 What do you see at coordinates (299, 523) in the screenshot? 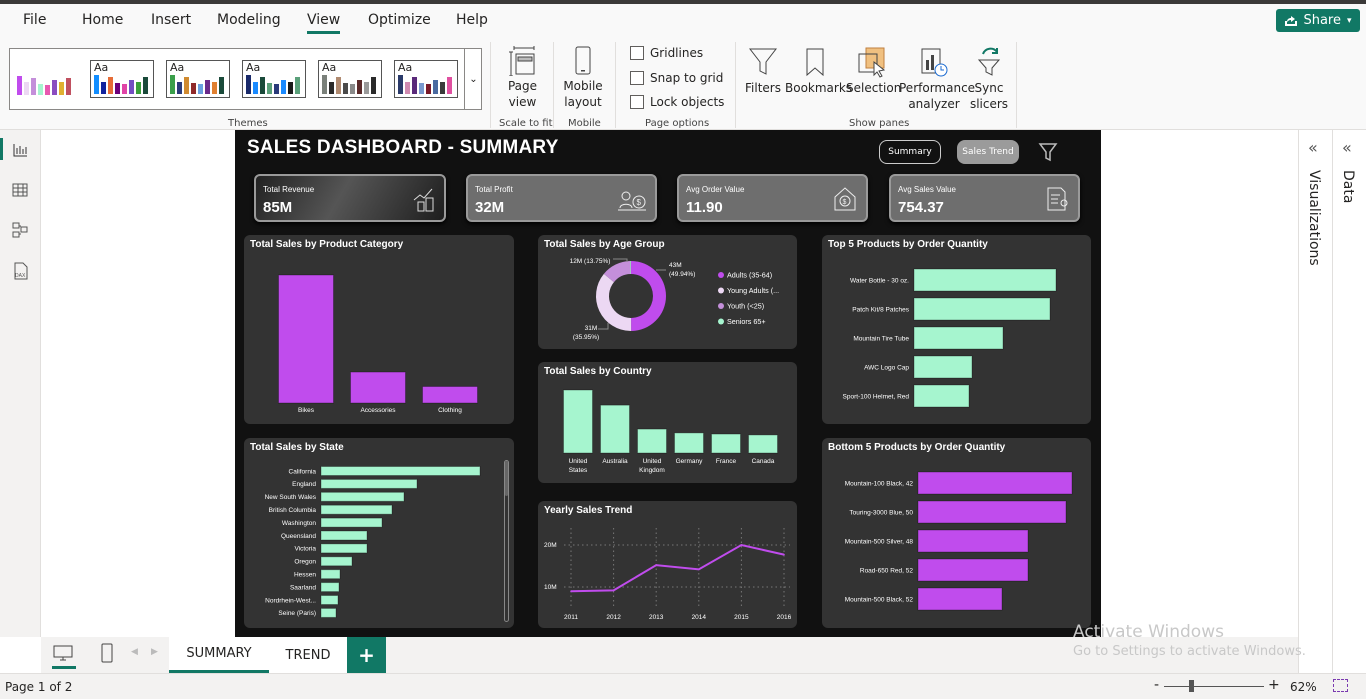
I see `category-label: Washington` at bounding box center [299, 523].